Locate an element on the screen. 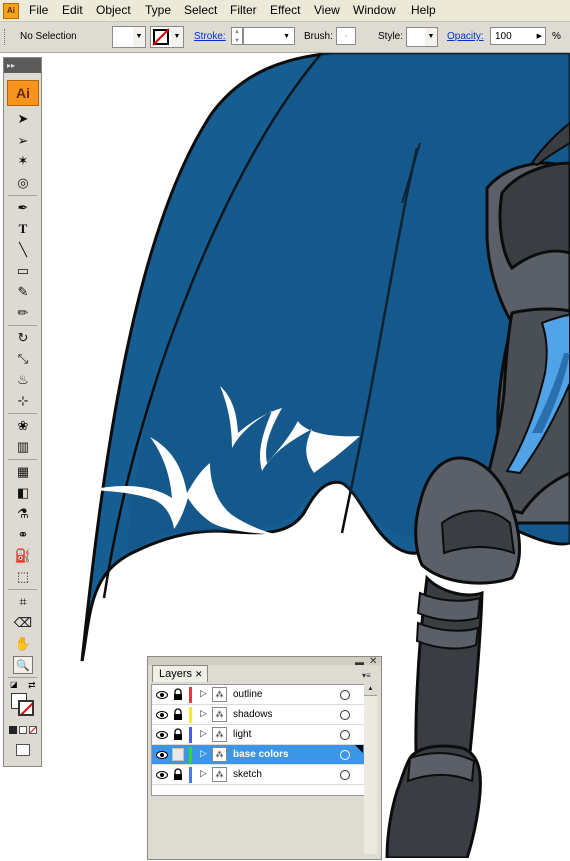 The height and width of the screenshot is (861, 570). slice-tool-icon: ⌗ is located at coordinates (23, 602).